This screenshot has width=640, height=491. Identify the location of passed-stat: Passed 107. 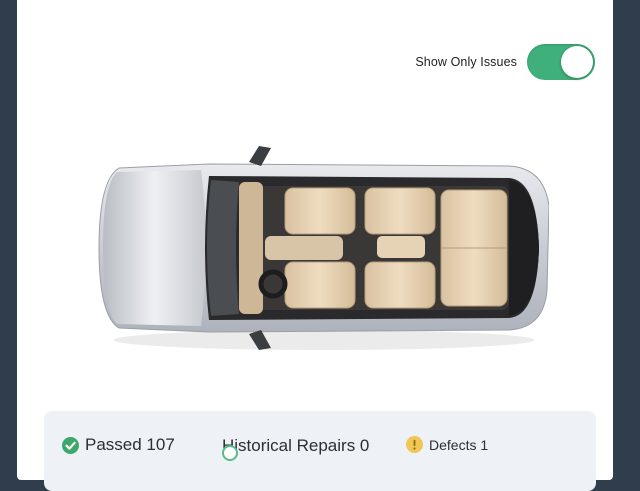
(118, 445).